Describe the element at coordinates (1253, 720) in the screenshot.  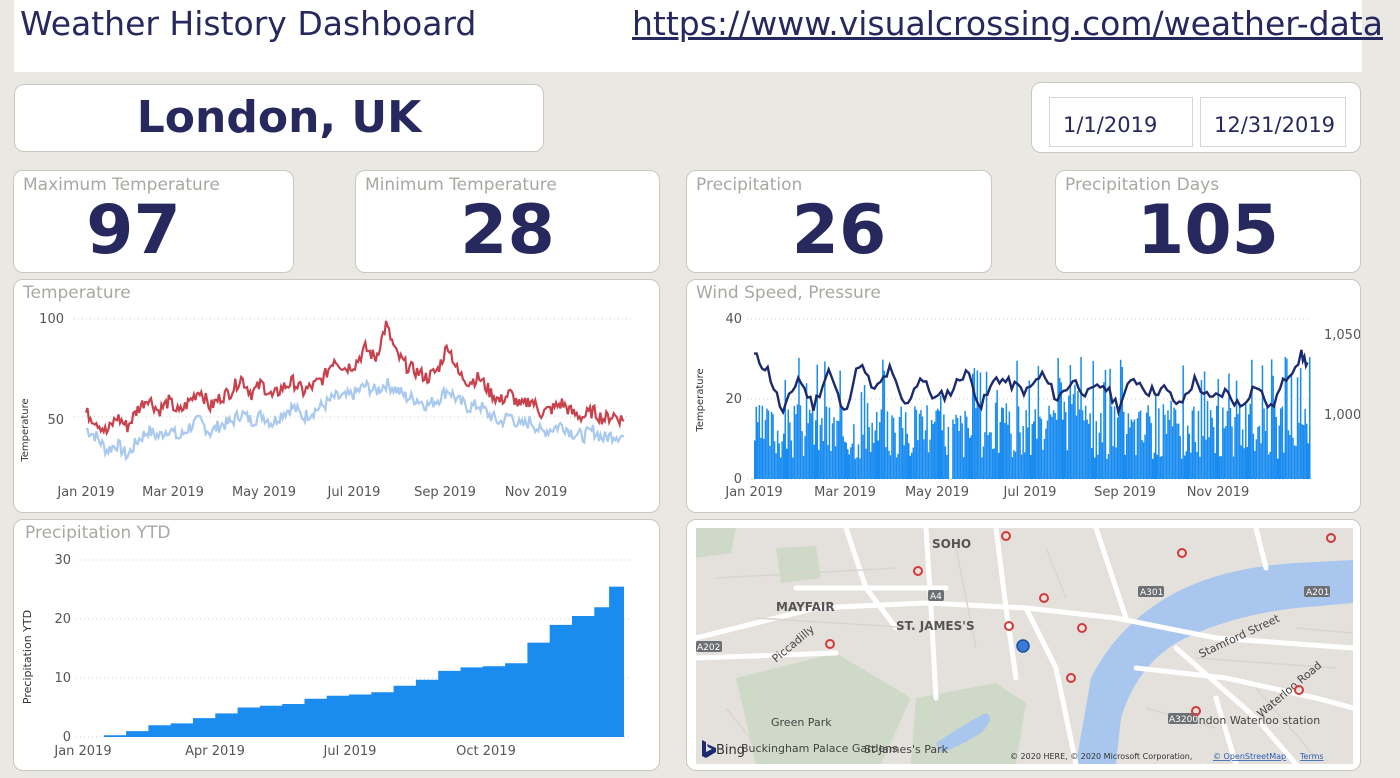
I see `map-label-waterloo-station: London Waterloo station` at that location.